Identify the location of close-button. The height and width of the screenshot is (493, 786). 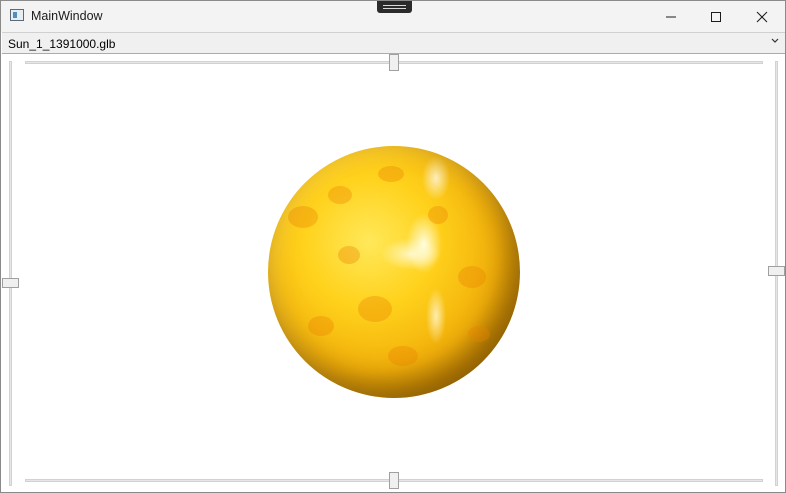
(762, 16).